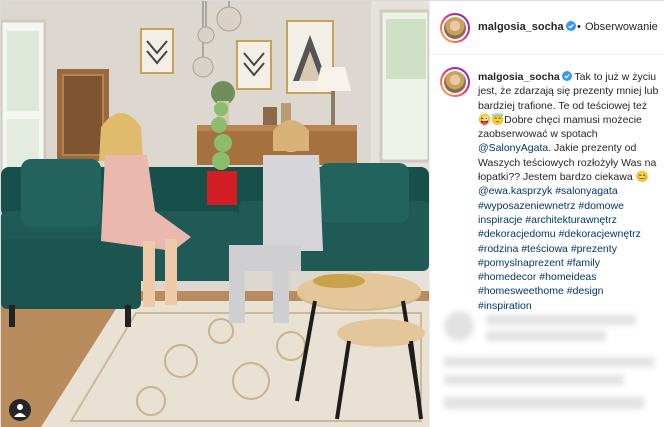 The height and width of the screenshot is (427, 664). Describe the element at coordinates (498, 249) in the screenshot. I see `hashtag-link: #rodzina` at that location.